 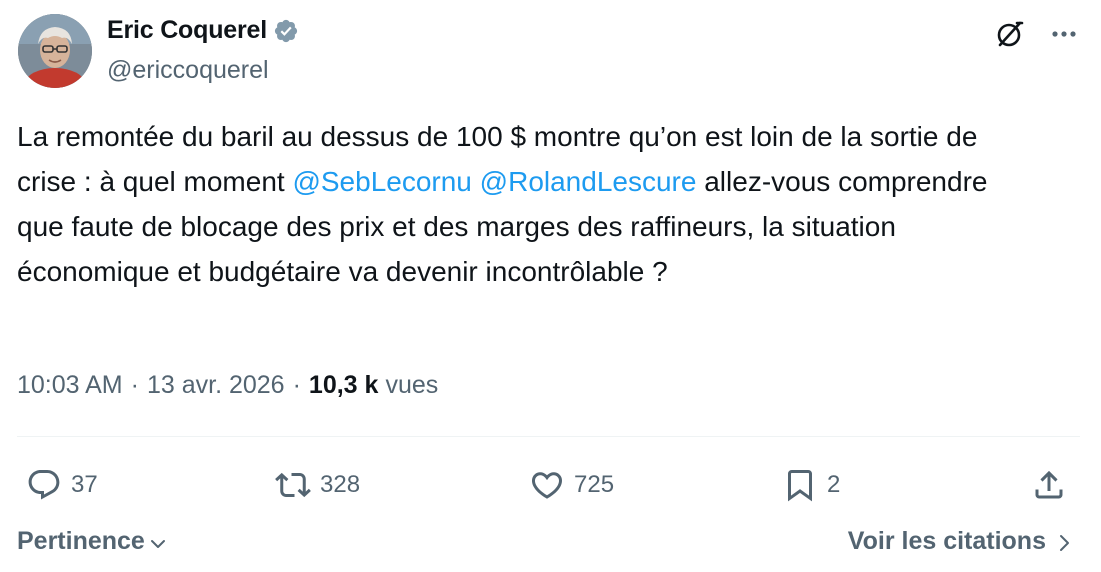 What do you see at coordinates (412, 385) in the screenshot?
I see `views-label: vues` at bounding box center [412, 385].